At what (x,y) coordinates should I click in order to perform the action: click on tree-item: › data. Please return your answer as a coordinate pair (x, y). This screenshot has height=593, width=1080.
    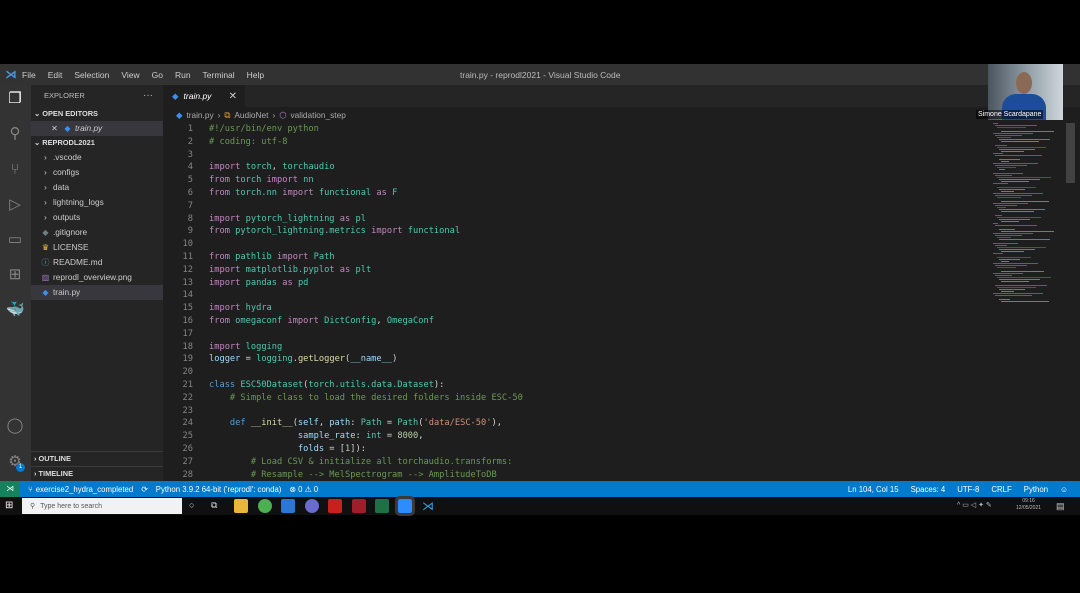
    Looking at the image, I should click on (97, 187).